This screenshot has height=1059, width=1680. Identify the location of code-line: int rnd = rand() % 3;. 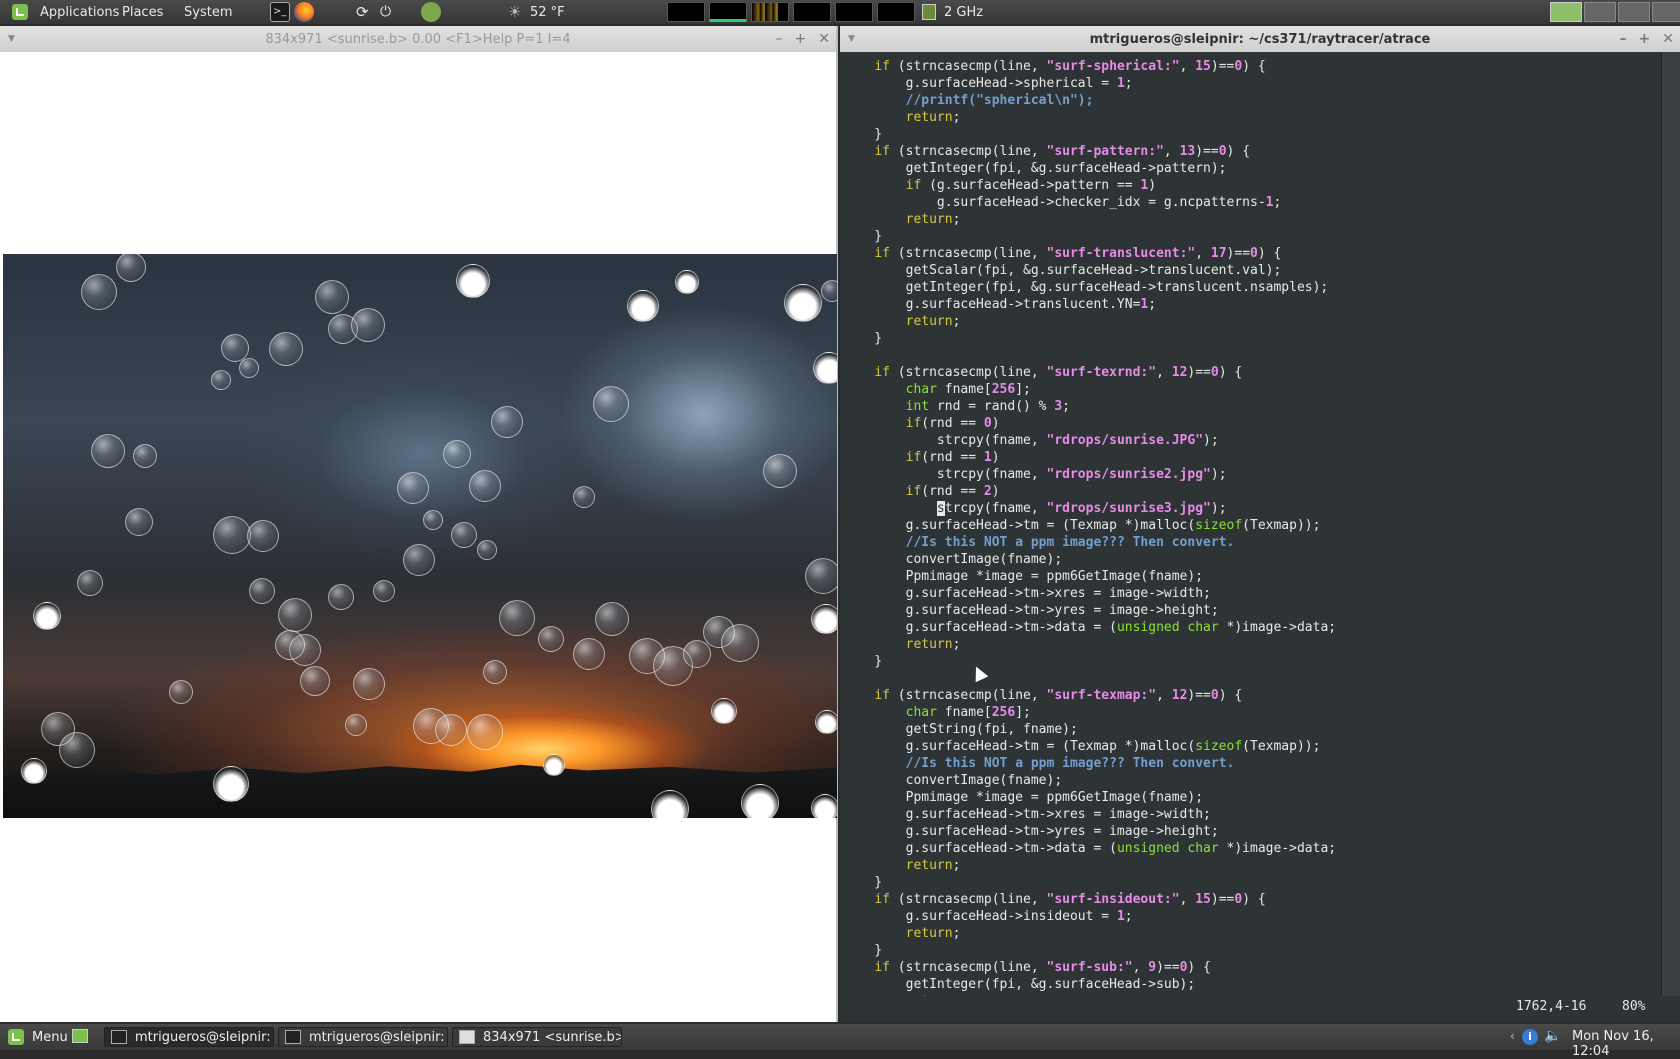
(987, 406).